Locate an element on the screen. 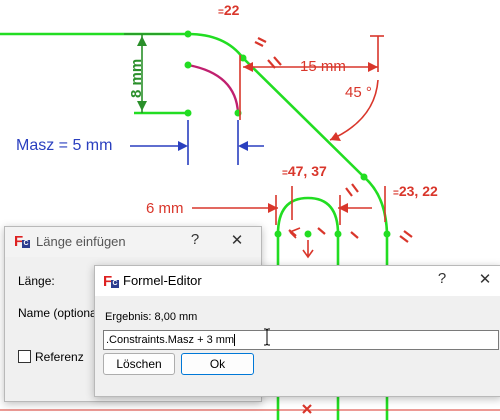  reference-checkbox is located at coordinates (24, 356).